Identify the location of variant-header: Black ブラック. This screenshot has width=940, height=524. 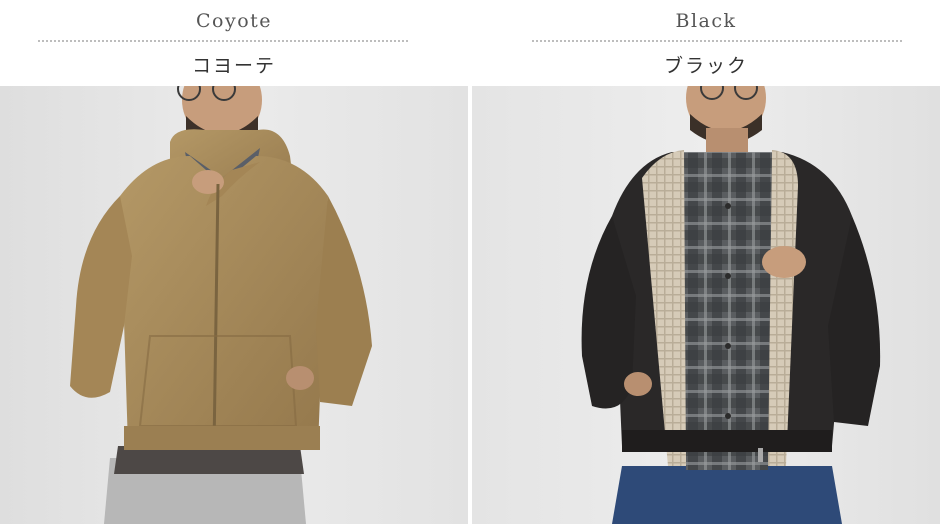
(706, 43).